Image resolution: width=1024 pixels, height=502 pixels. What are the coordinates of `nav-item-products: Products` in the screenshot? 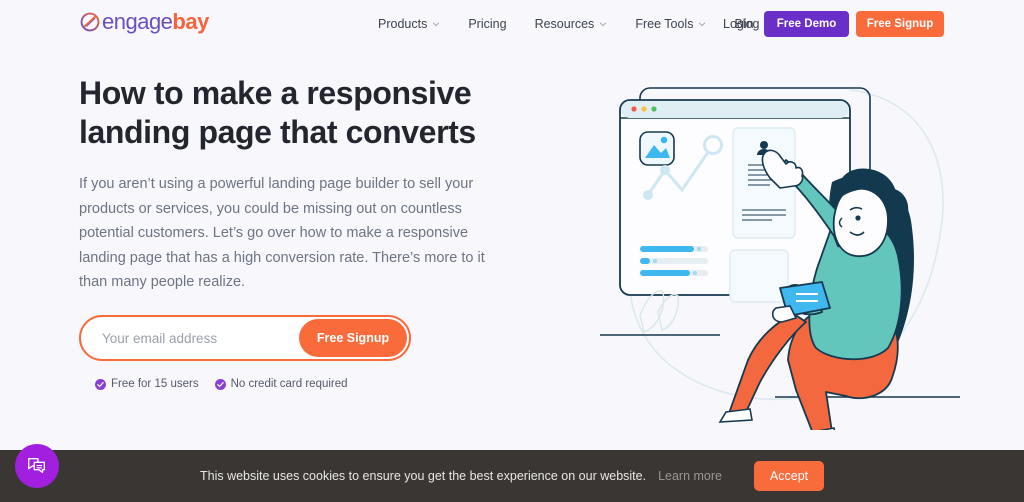 It's located at (416, 24).